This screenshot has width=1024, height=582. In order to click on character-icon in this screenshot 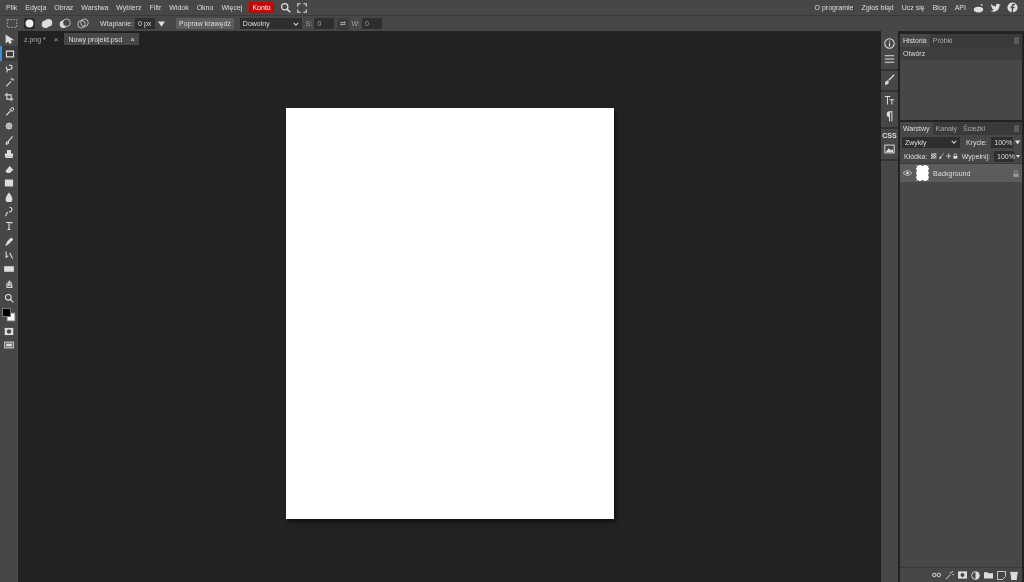, I will do `click(889, 100)`.